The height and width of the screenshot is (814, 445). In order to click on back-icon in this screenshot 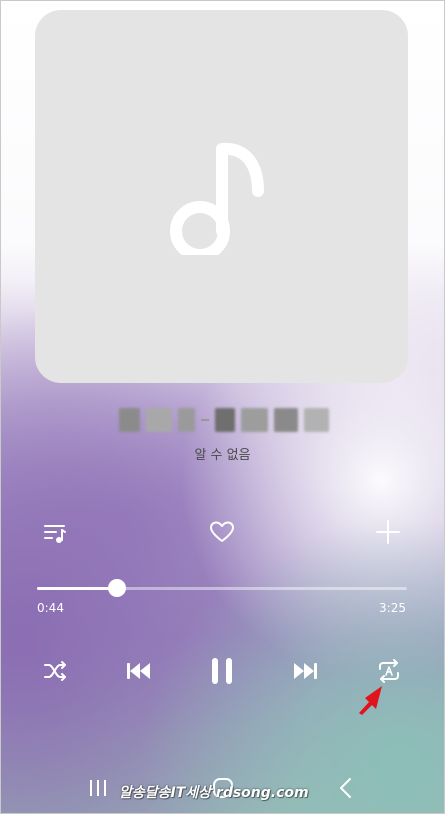, I will do `click(346, 788)`.